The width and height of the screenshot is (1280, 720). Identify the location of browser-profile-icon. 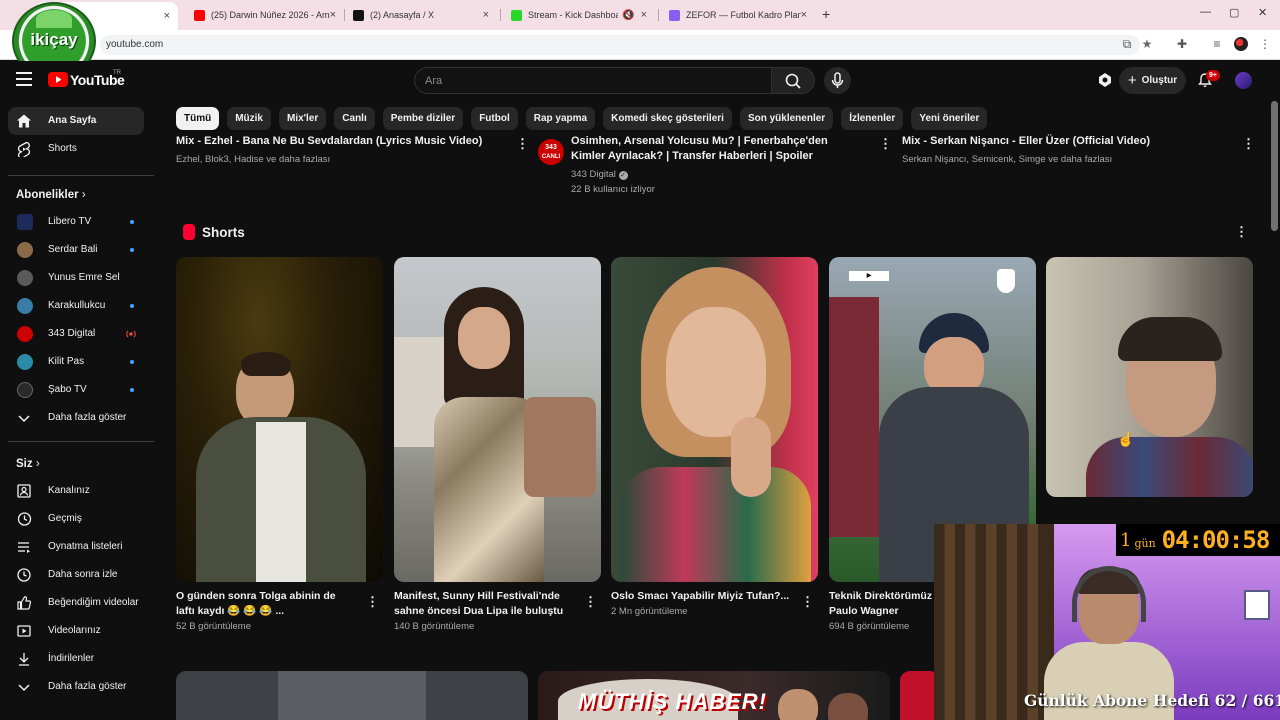
(1241, 44).